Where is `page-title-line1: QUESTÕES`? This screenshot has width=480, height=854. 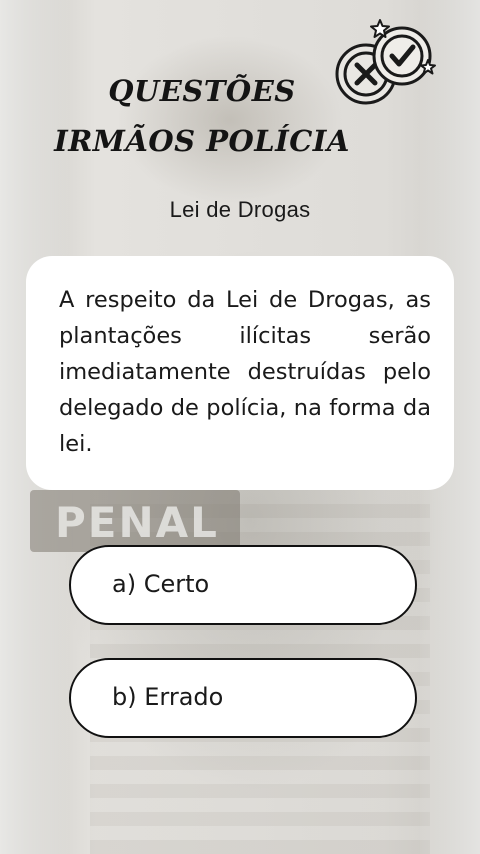
page-title-line1: QUESTÕES is located at coordinates (202, 91).